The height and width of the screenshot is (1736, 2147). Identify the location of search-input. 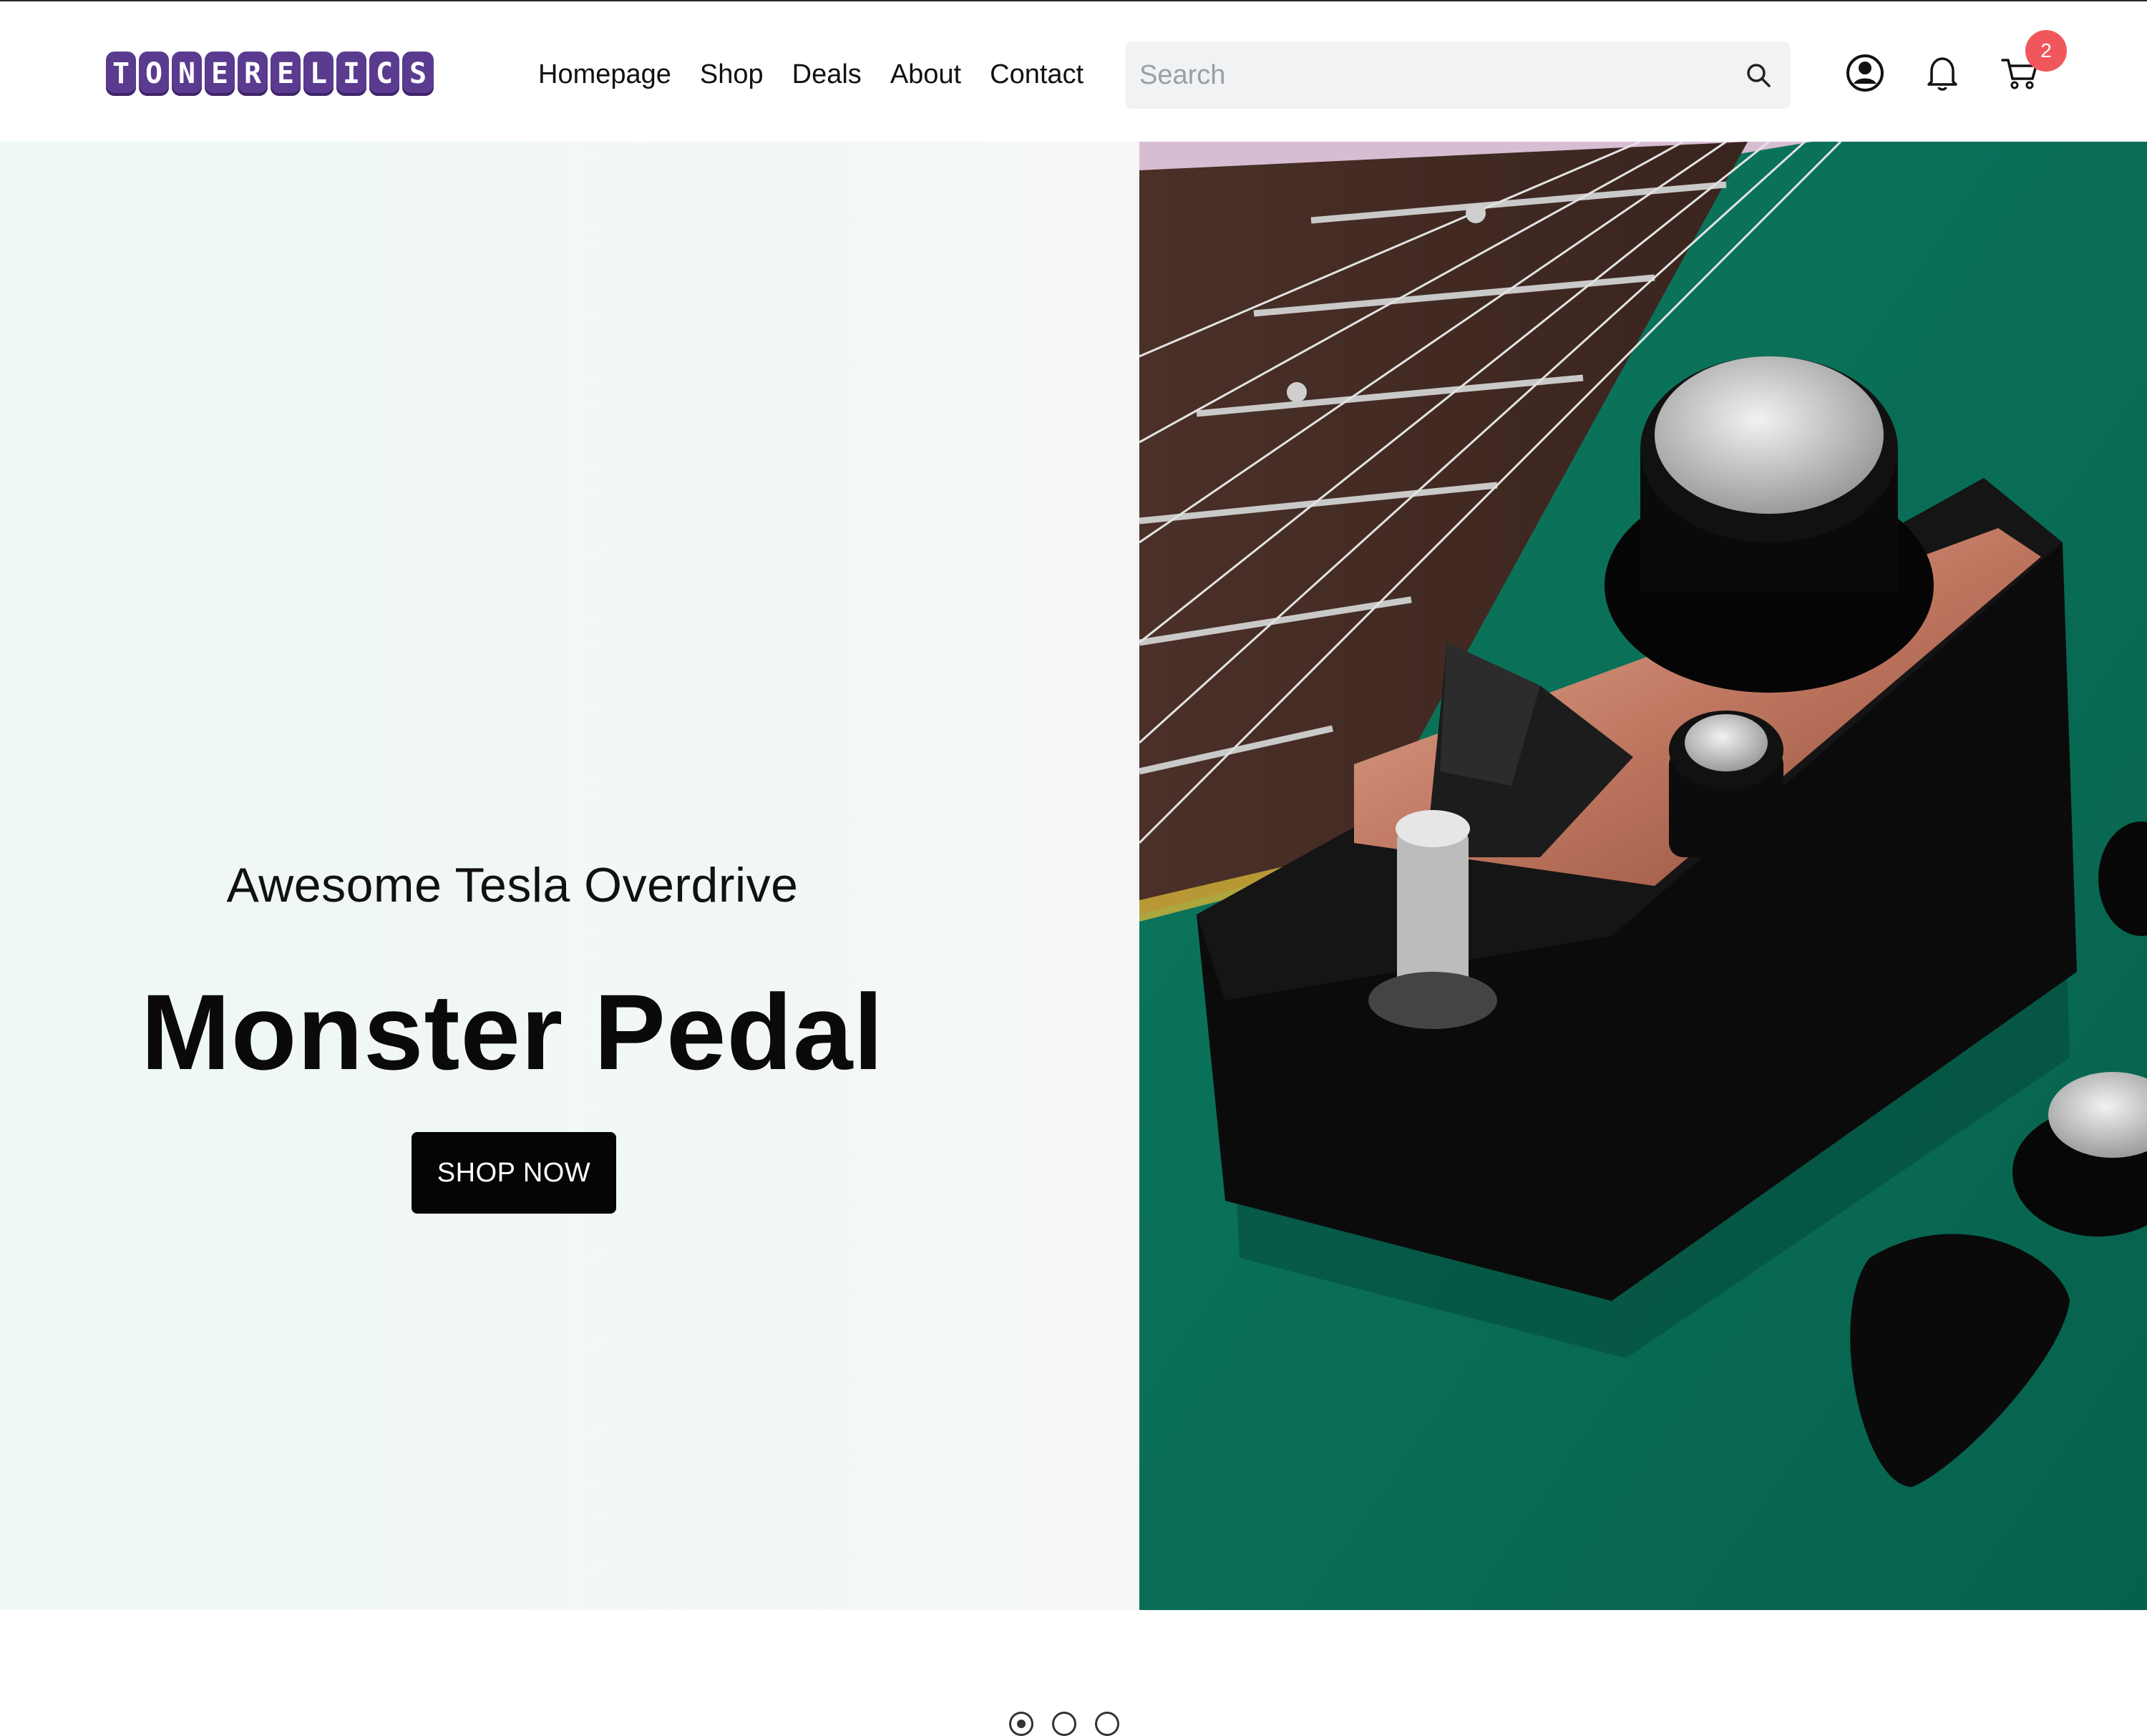
(1432, 75).